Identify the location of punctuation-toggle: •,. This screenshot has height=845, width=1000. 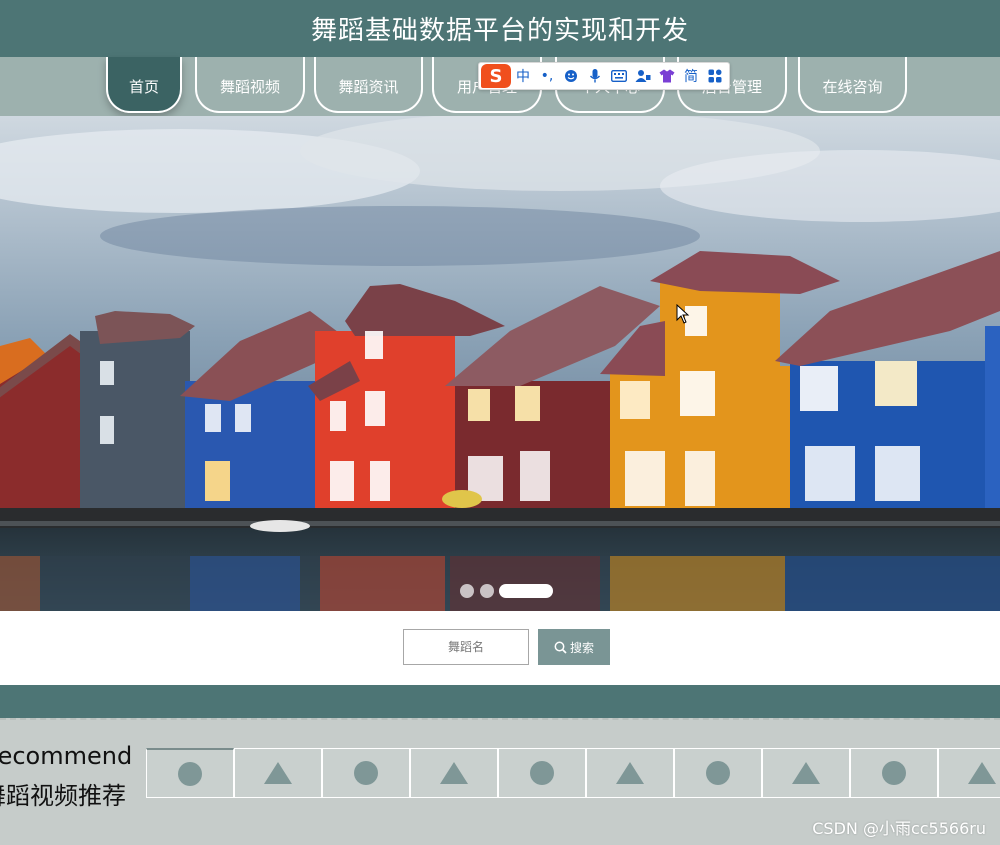
(547, 76).